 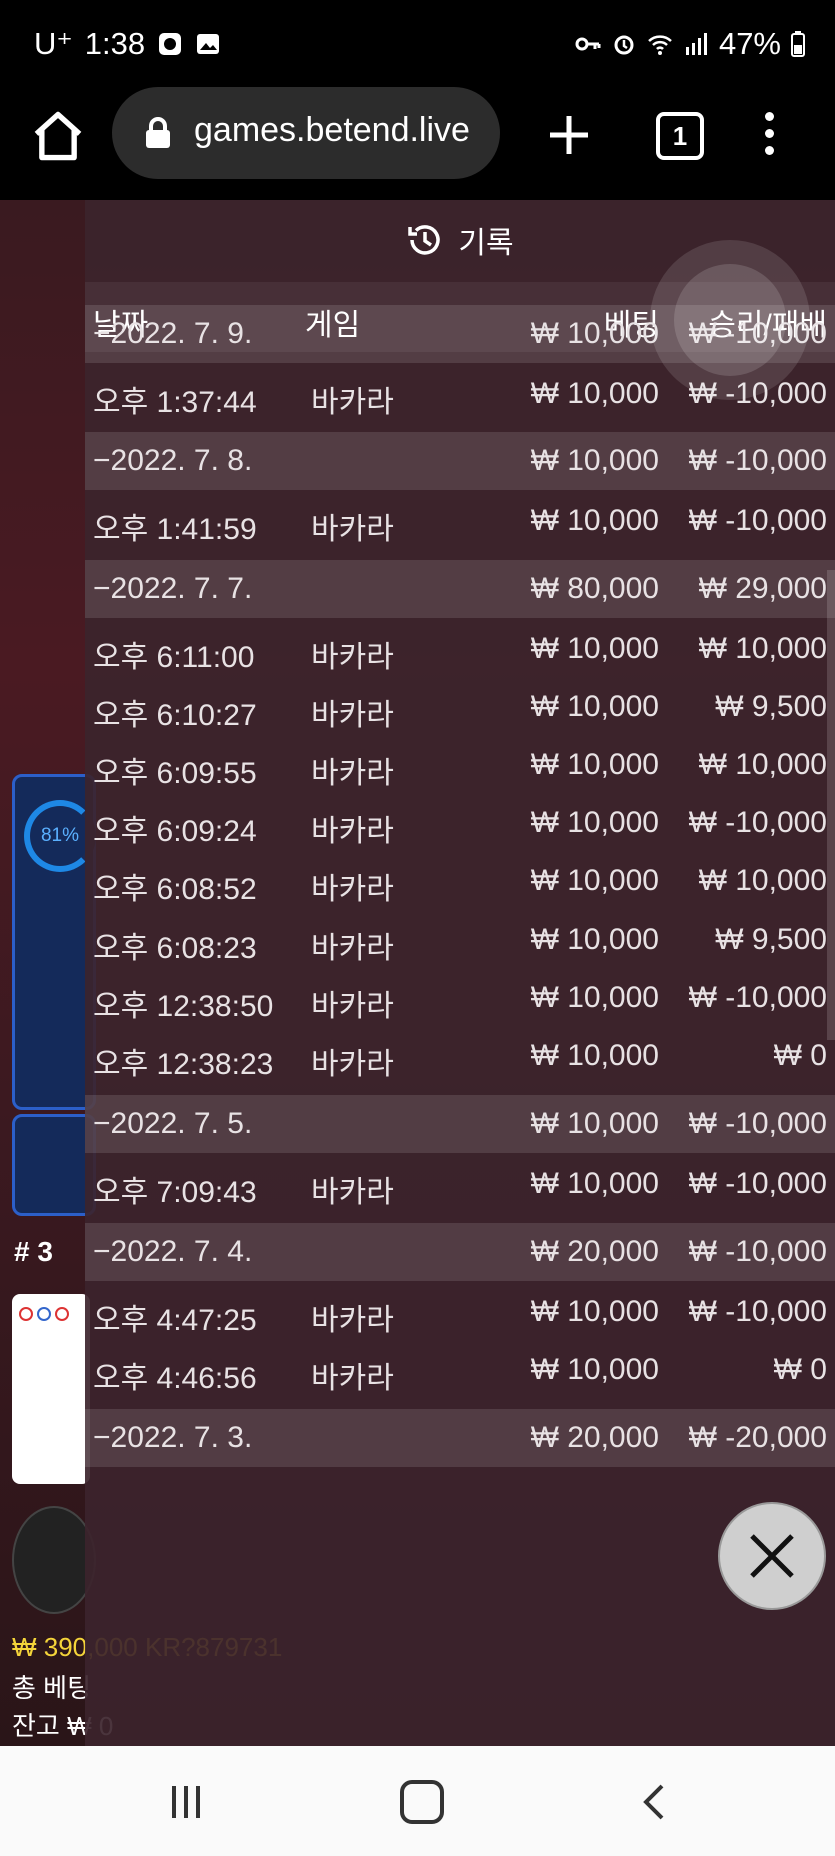 I want to click on recent-apps-icon, so click(x=186, y=1802).